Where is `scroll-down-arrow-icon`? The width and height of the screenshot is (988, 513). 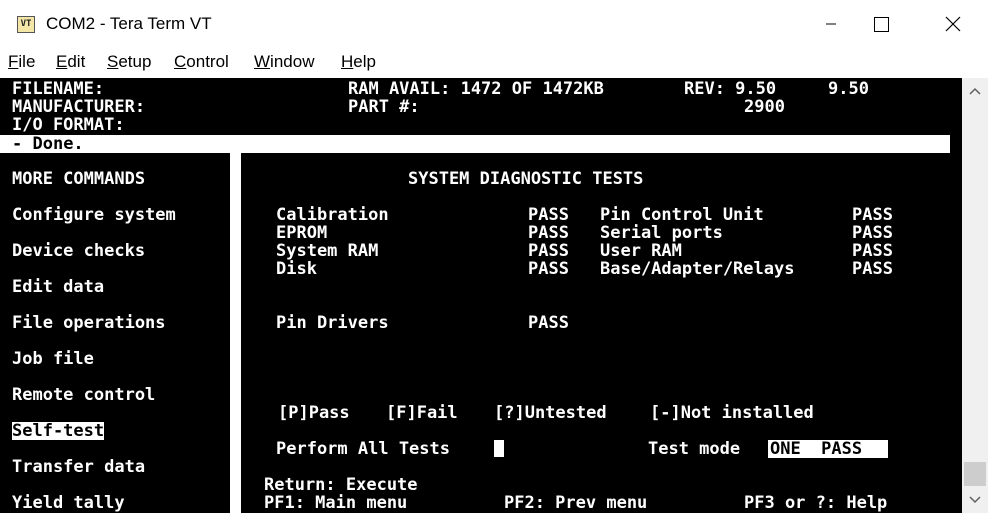 scroll-down-arrow-icon is located at coordinates (975, 500).